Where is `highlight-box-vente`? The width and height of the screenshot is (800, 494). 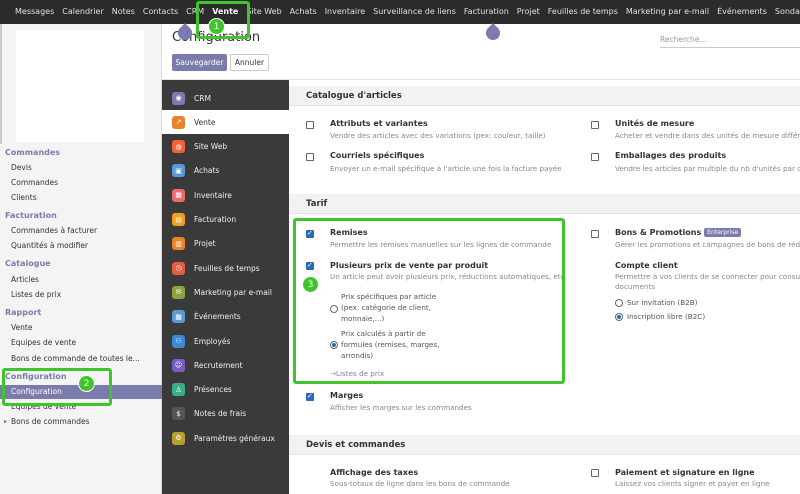 highlight-box-vente is located at coordinates (223, 20).